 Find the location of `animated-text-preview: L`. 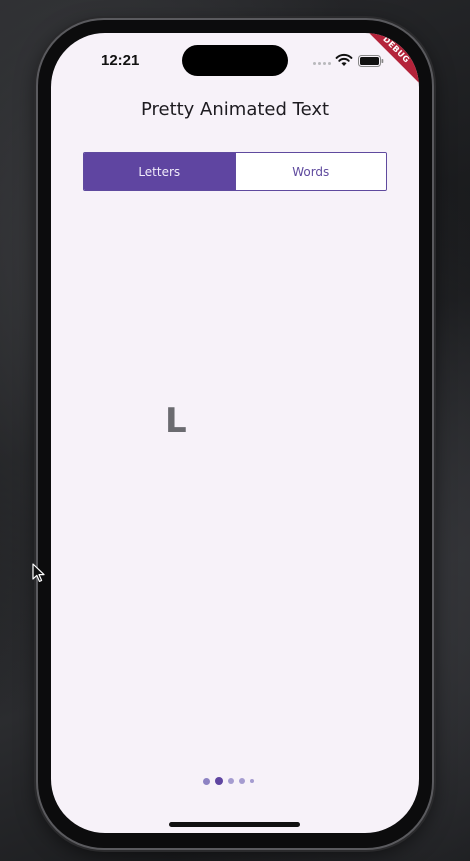

animated-text-preview: L is located at coordinates (176, 421).